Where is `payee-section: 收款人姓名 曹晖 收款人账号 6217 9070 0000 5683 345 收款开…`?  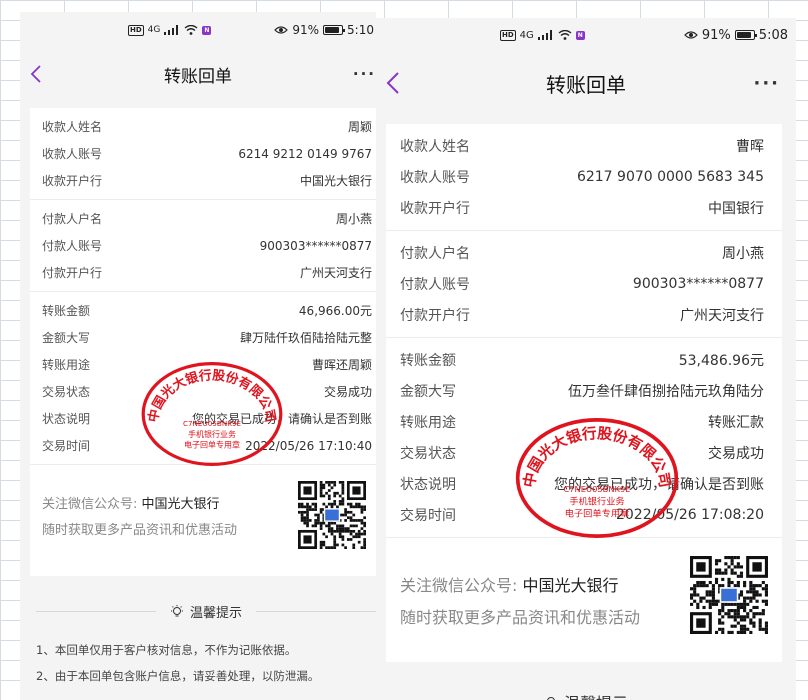 payee-section: 收款人姓名 曹晖 收款人账号 6217 9070 0000 5683 345 收款开… is located at coordinates (584, 177).